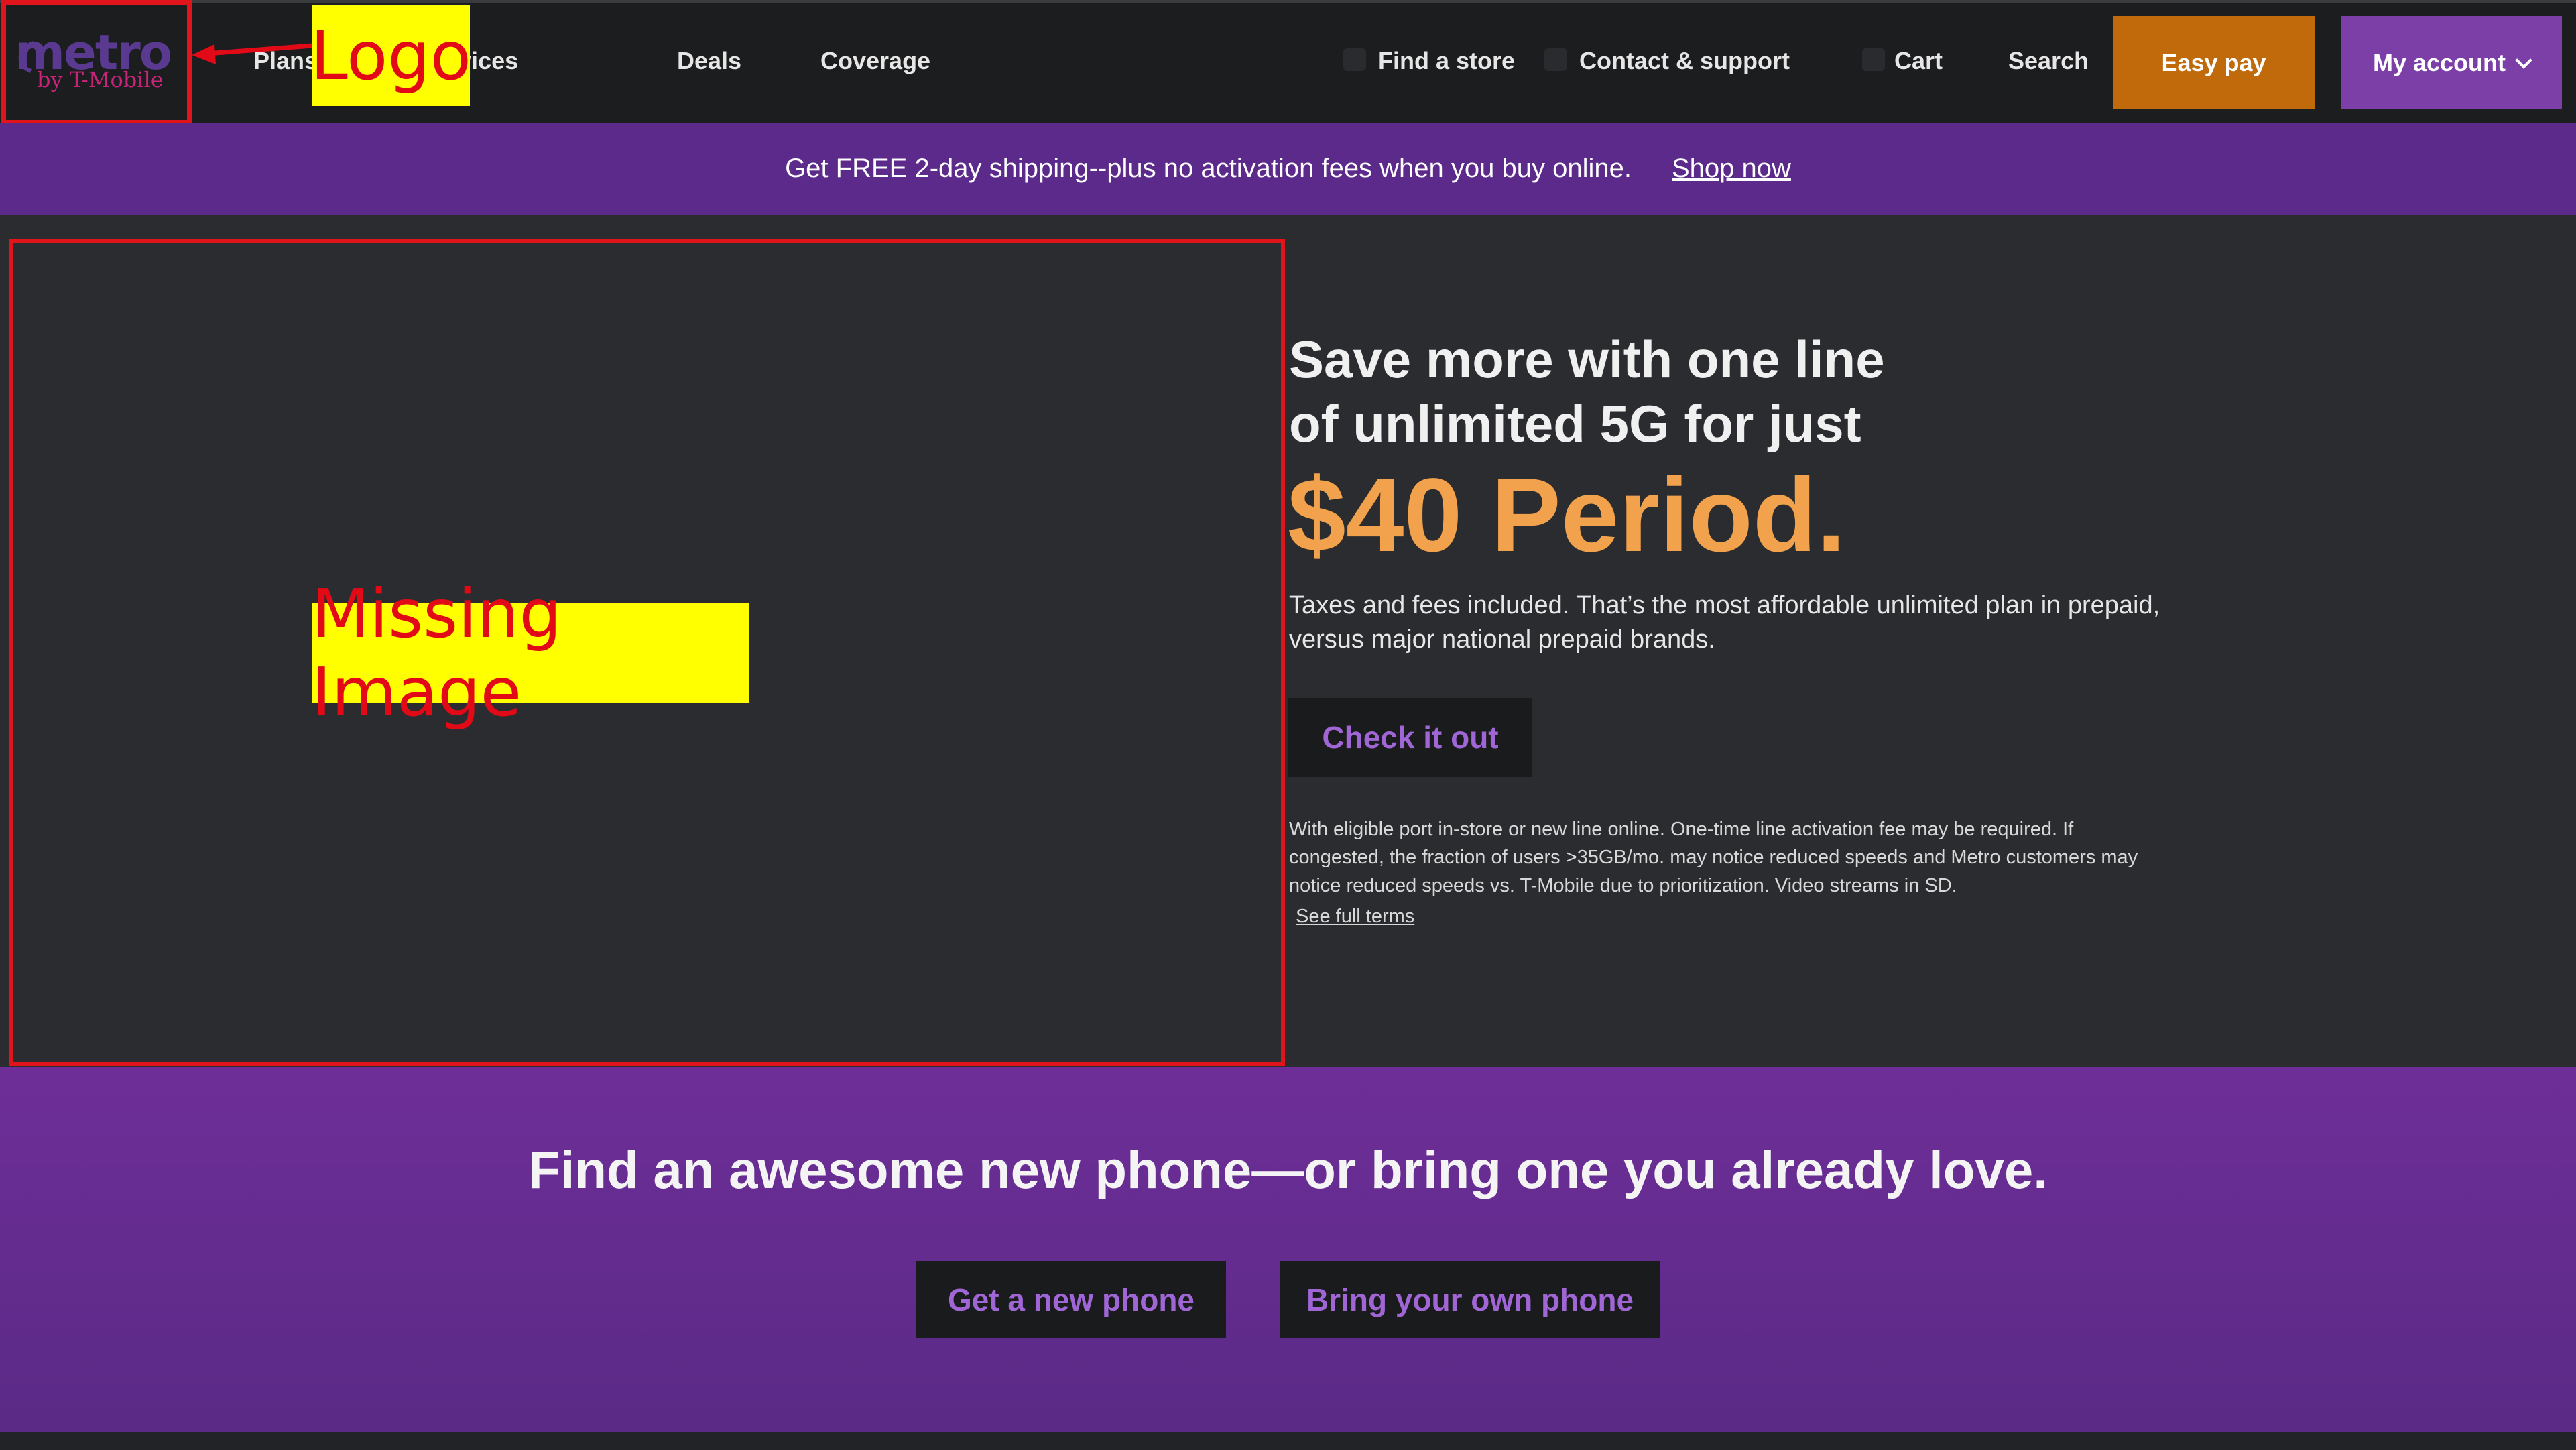 The width and height of the screenshot is (2576, 1450). Describe the element at coordinates (531, 653) in the screenshot. I see `missing-image-annotation-label: Missing Image` at that location.